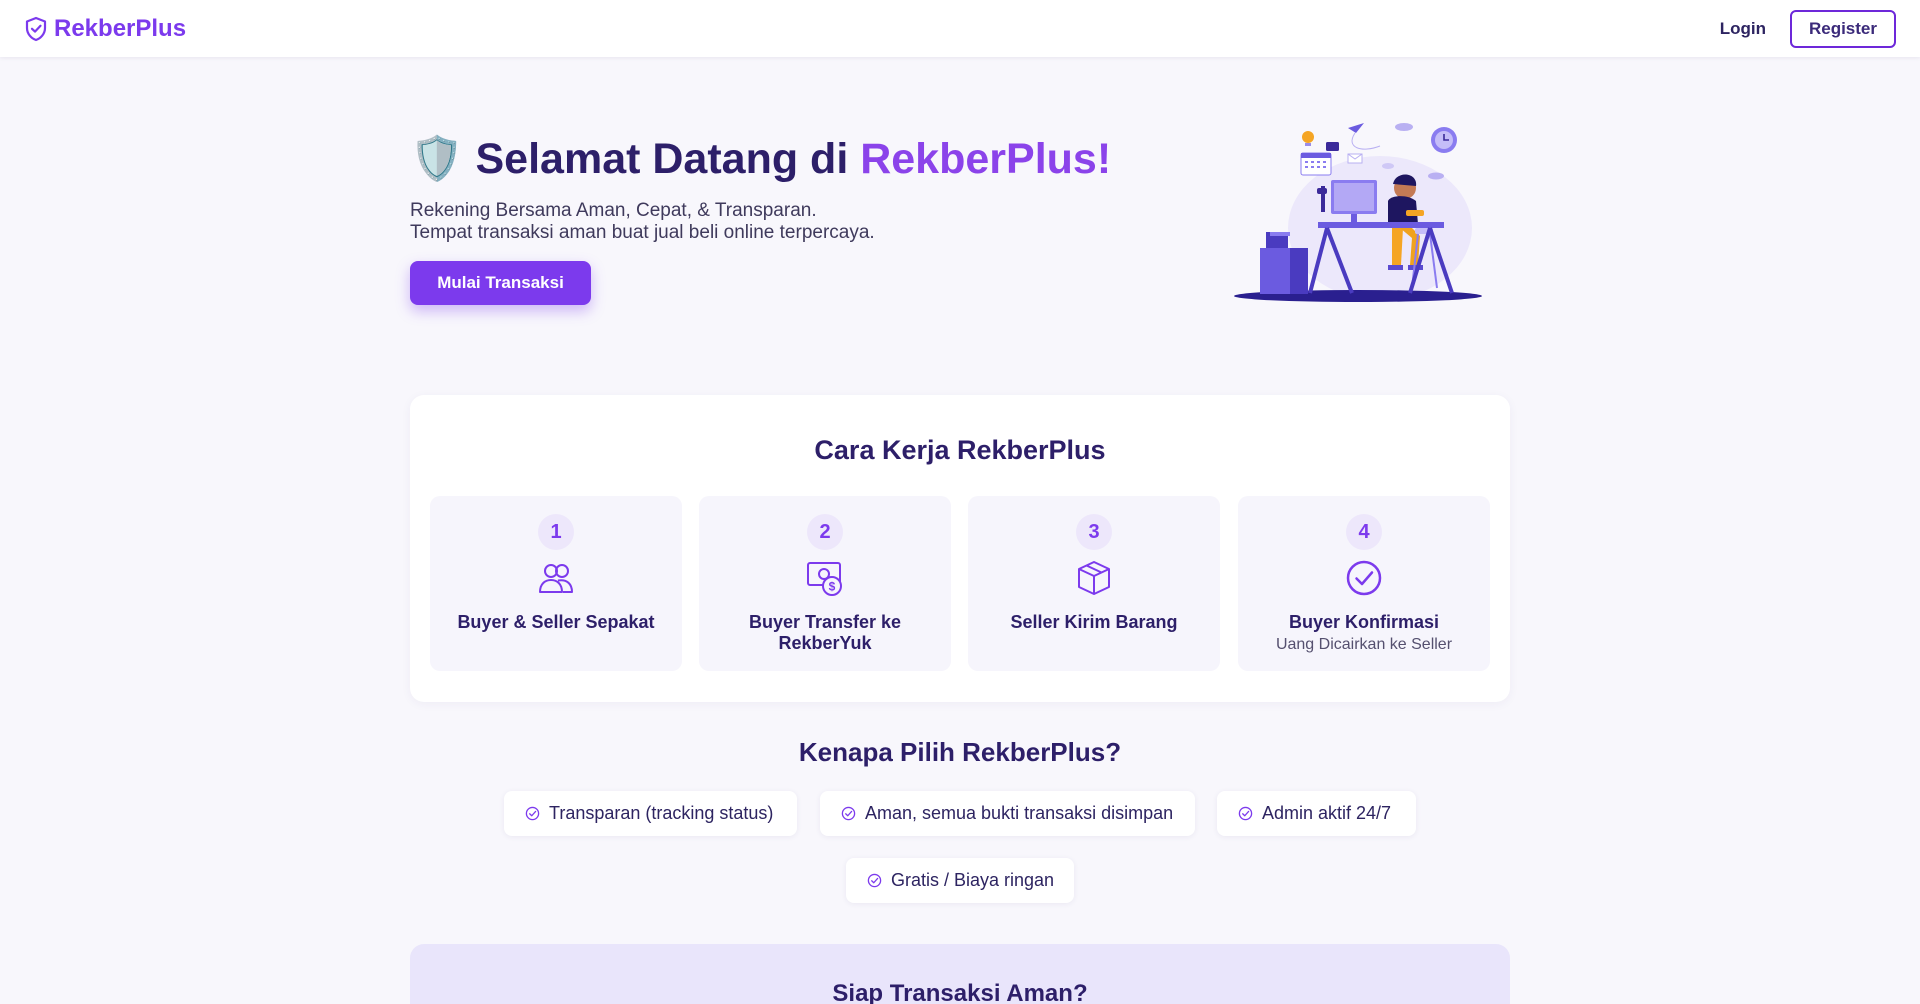 This screenshot has height=1004, width=1920. What do you see at coordinates (825, 632) in the screenshot?
I see `step-title: Buyer Transfer ke RekberYuk` at bounding box center [825, 632].